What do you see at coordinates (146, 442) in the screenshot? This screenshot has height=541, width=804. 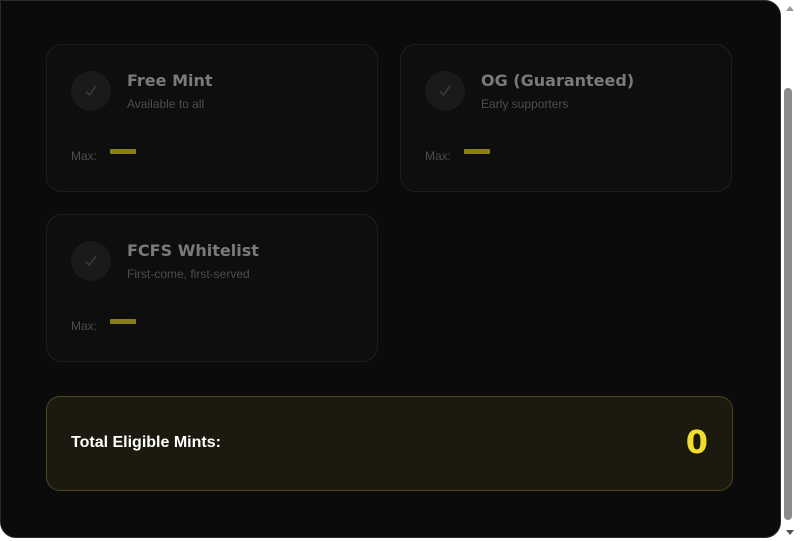 I see `total-eligible-label: Total Eligible Mints:` at bounding box center [146, 442].